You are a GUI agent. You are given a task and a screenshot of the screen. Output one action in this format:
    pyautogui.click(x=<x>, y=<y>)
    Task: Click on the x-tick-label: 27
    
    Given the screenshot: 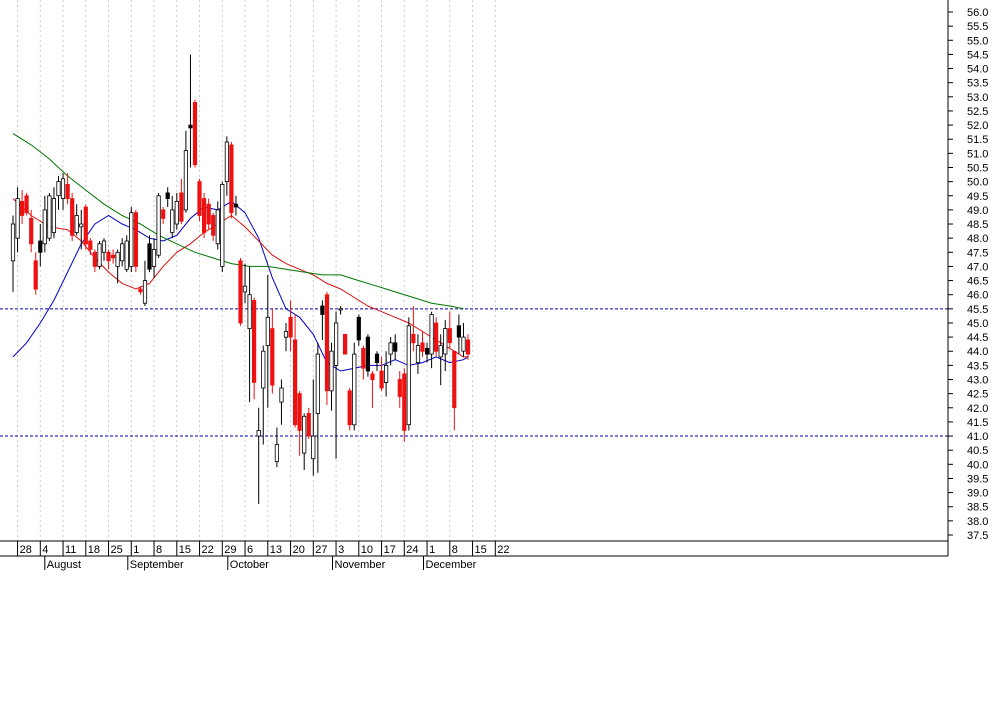 What is the action you would take?
    pyautogui.click(x=321, y=550)
    